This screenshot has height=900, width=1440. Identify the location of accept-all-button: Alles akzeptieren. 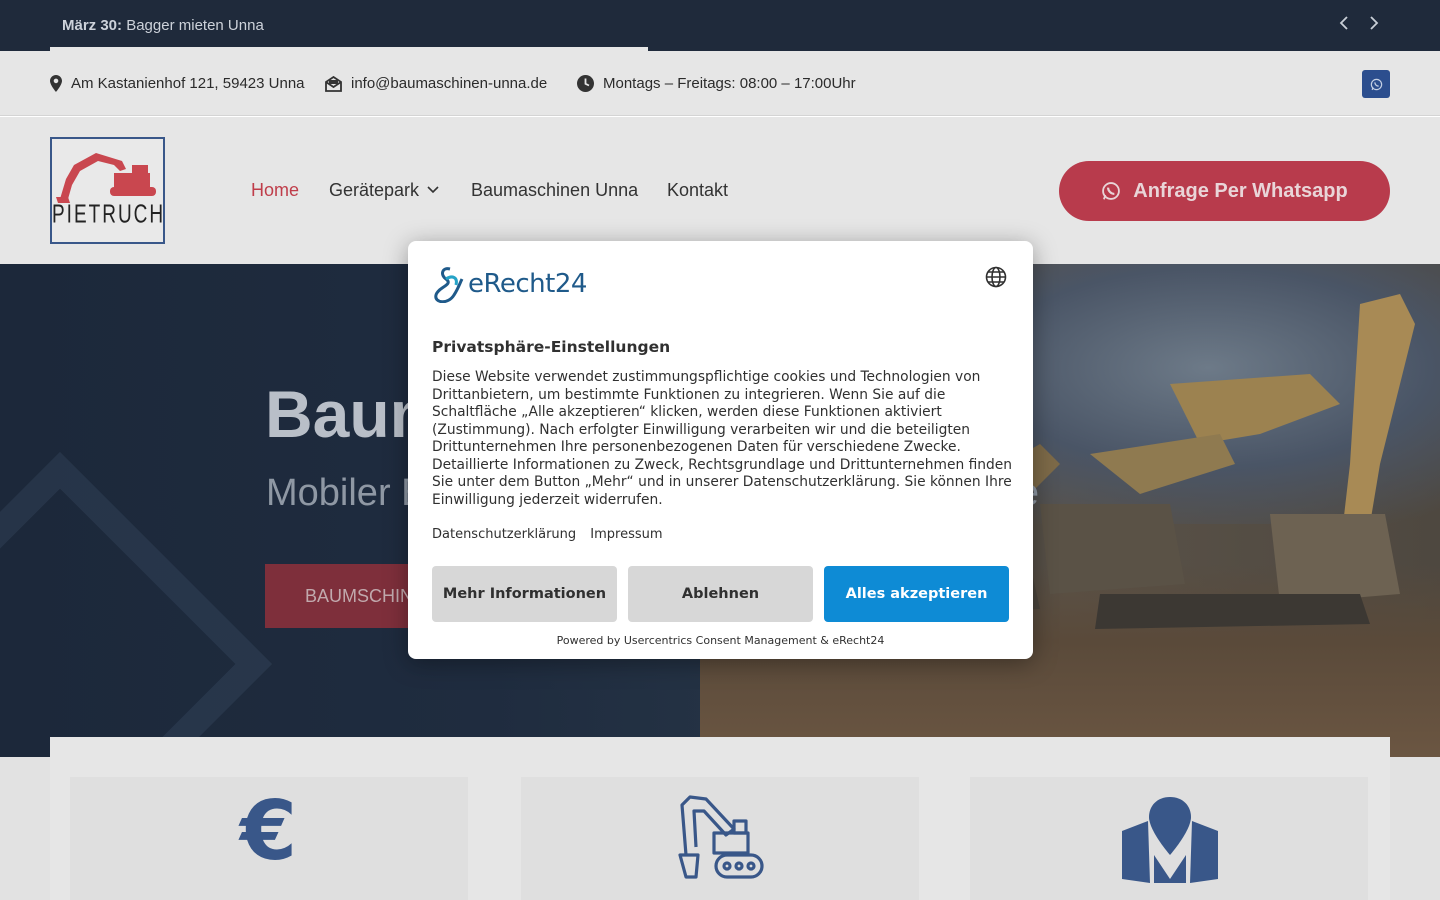
(916, 594).